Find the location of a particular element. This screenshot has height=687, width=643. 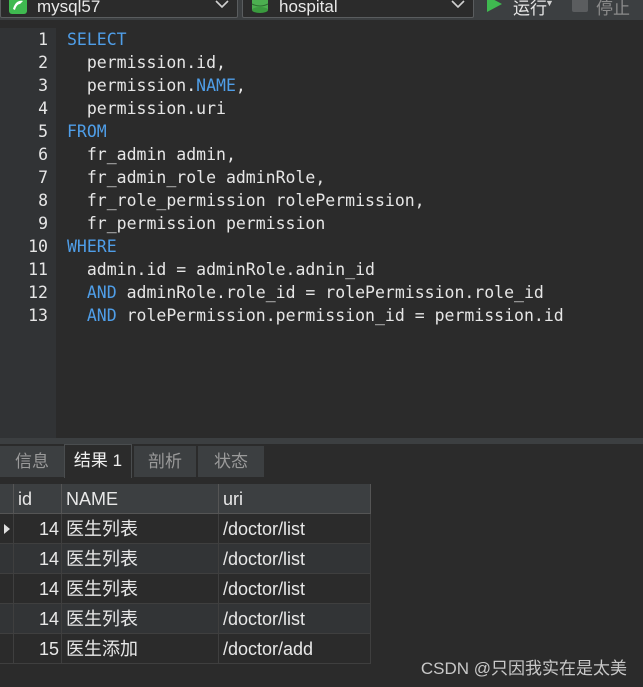

sql-keyword: NAME is located at coordinates (216, 85).